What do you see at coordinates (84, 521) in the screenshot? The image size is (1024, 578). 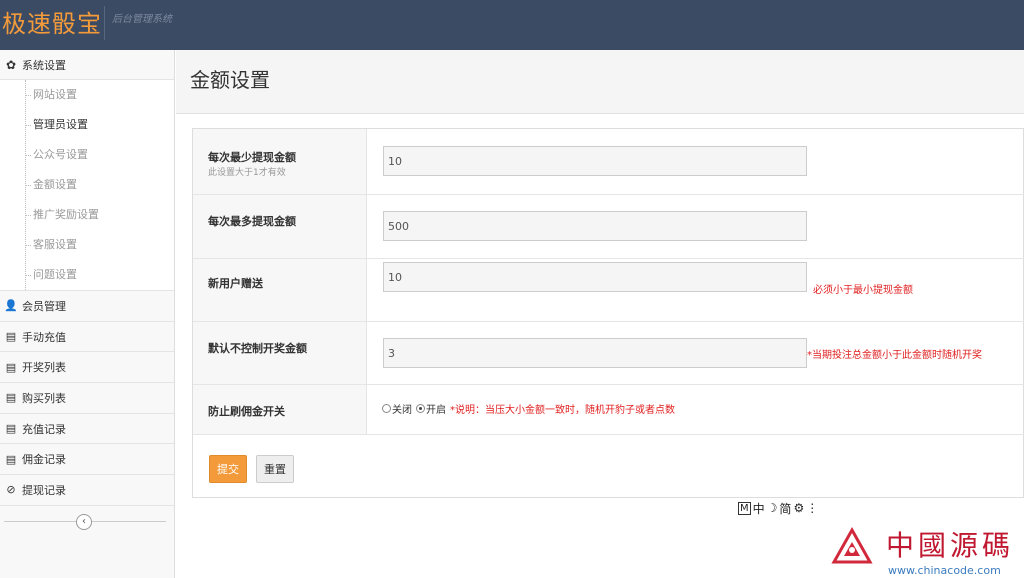 I see `chevron-left-icon: ‹` at bounding box center [84, 521].